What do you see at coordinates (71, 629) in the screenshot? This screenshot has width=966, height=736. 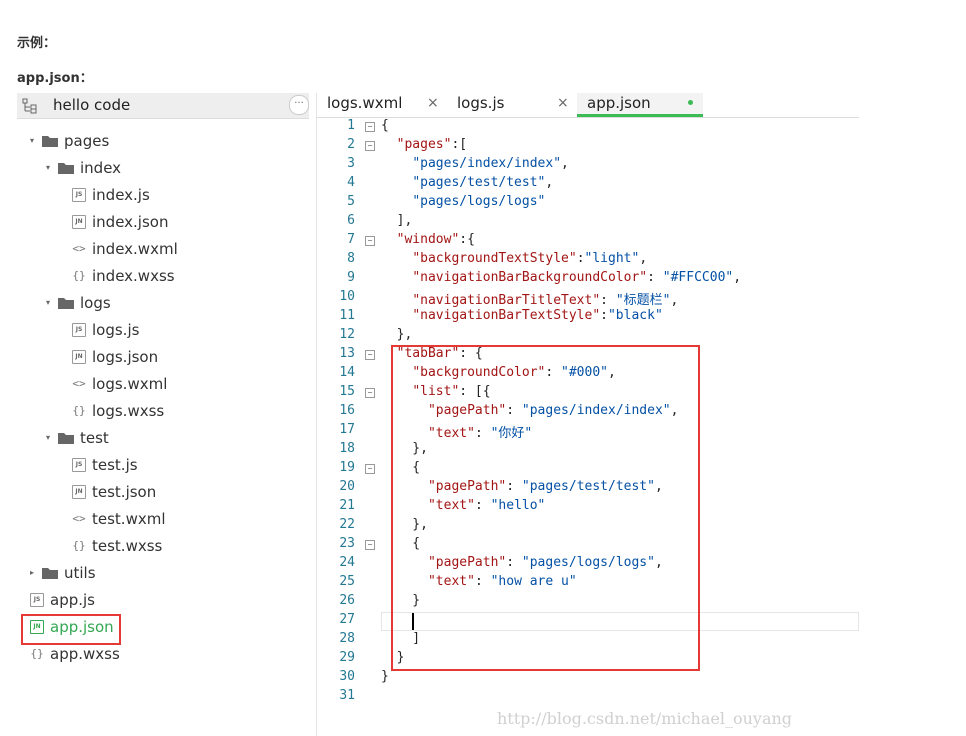 I see `highlight-box-app-json` at bounding box center [71, 629].